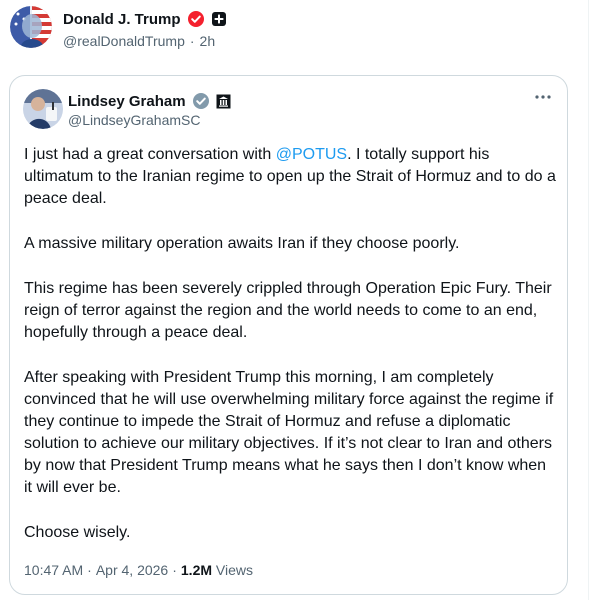 The image size is (589, 600). I want to click on quoted-author-avatar, so click(43, 109).